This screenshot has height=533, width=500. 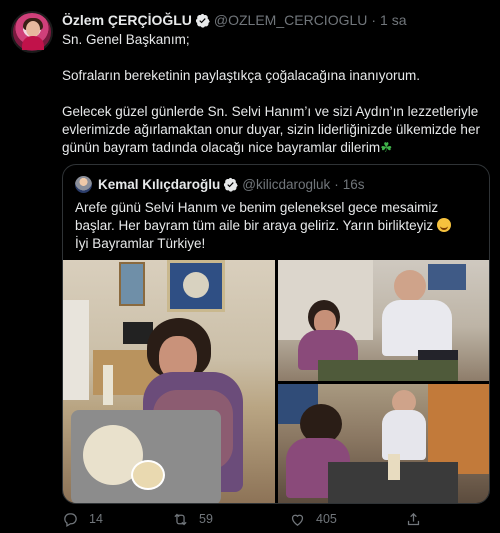 I want to click on quoted-tweet-timestamp: 16s, so click(x=353, y=184).